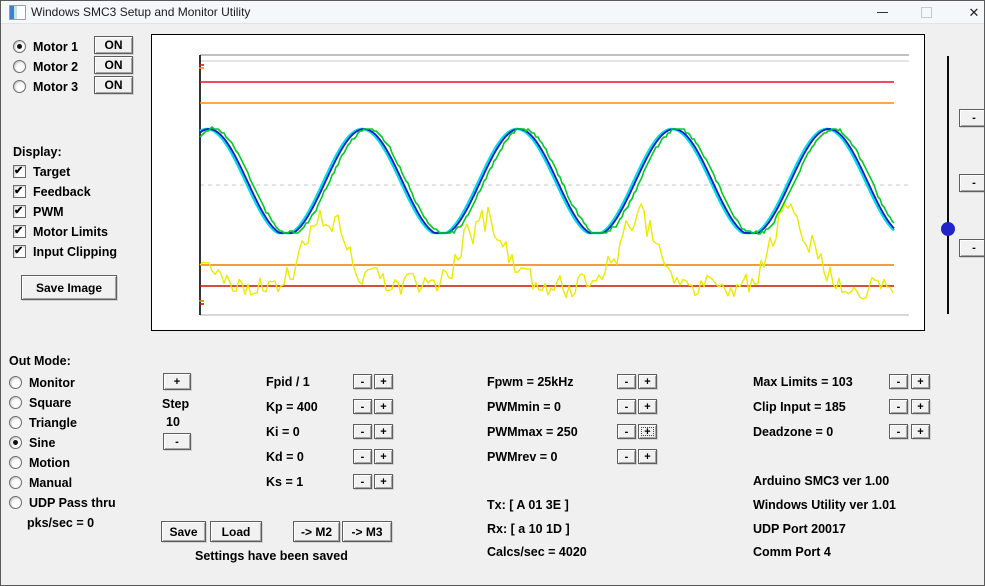 The width and height of the screenshot is (985, 586). Describe the element at coordinates (141, 12) in the screenshot. I see `window-title: Windows SMC3 Setup and Monitor Utility` at that location.